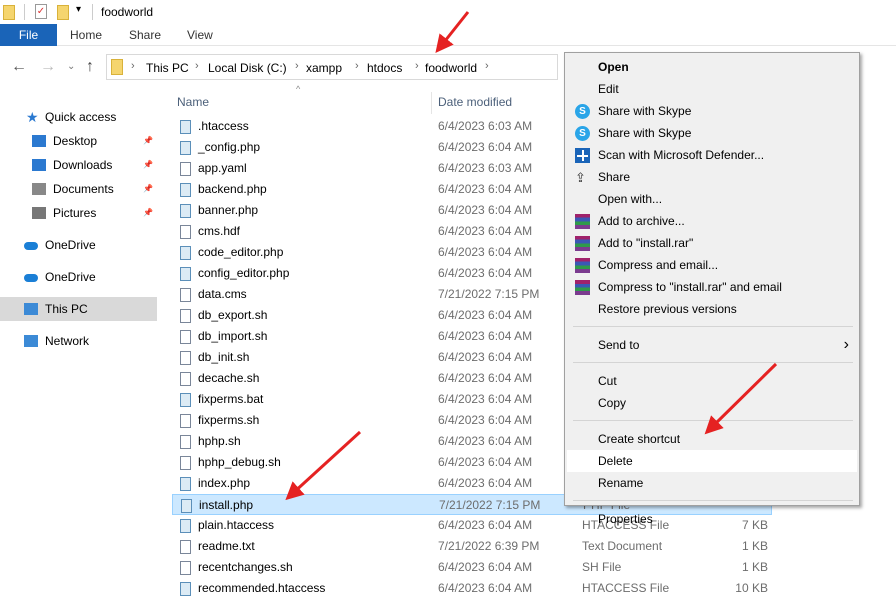 This screenshot has width=896, height=599. What do you see at coordinates (741, 398) in the screenshot?
I see `arrow-to-delete` at bounding box center [741, 398].